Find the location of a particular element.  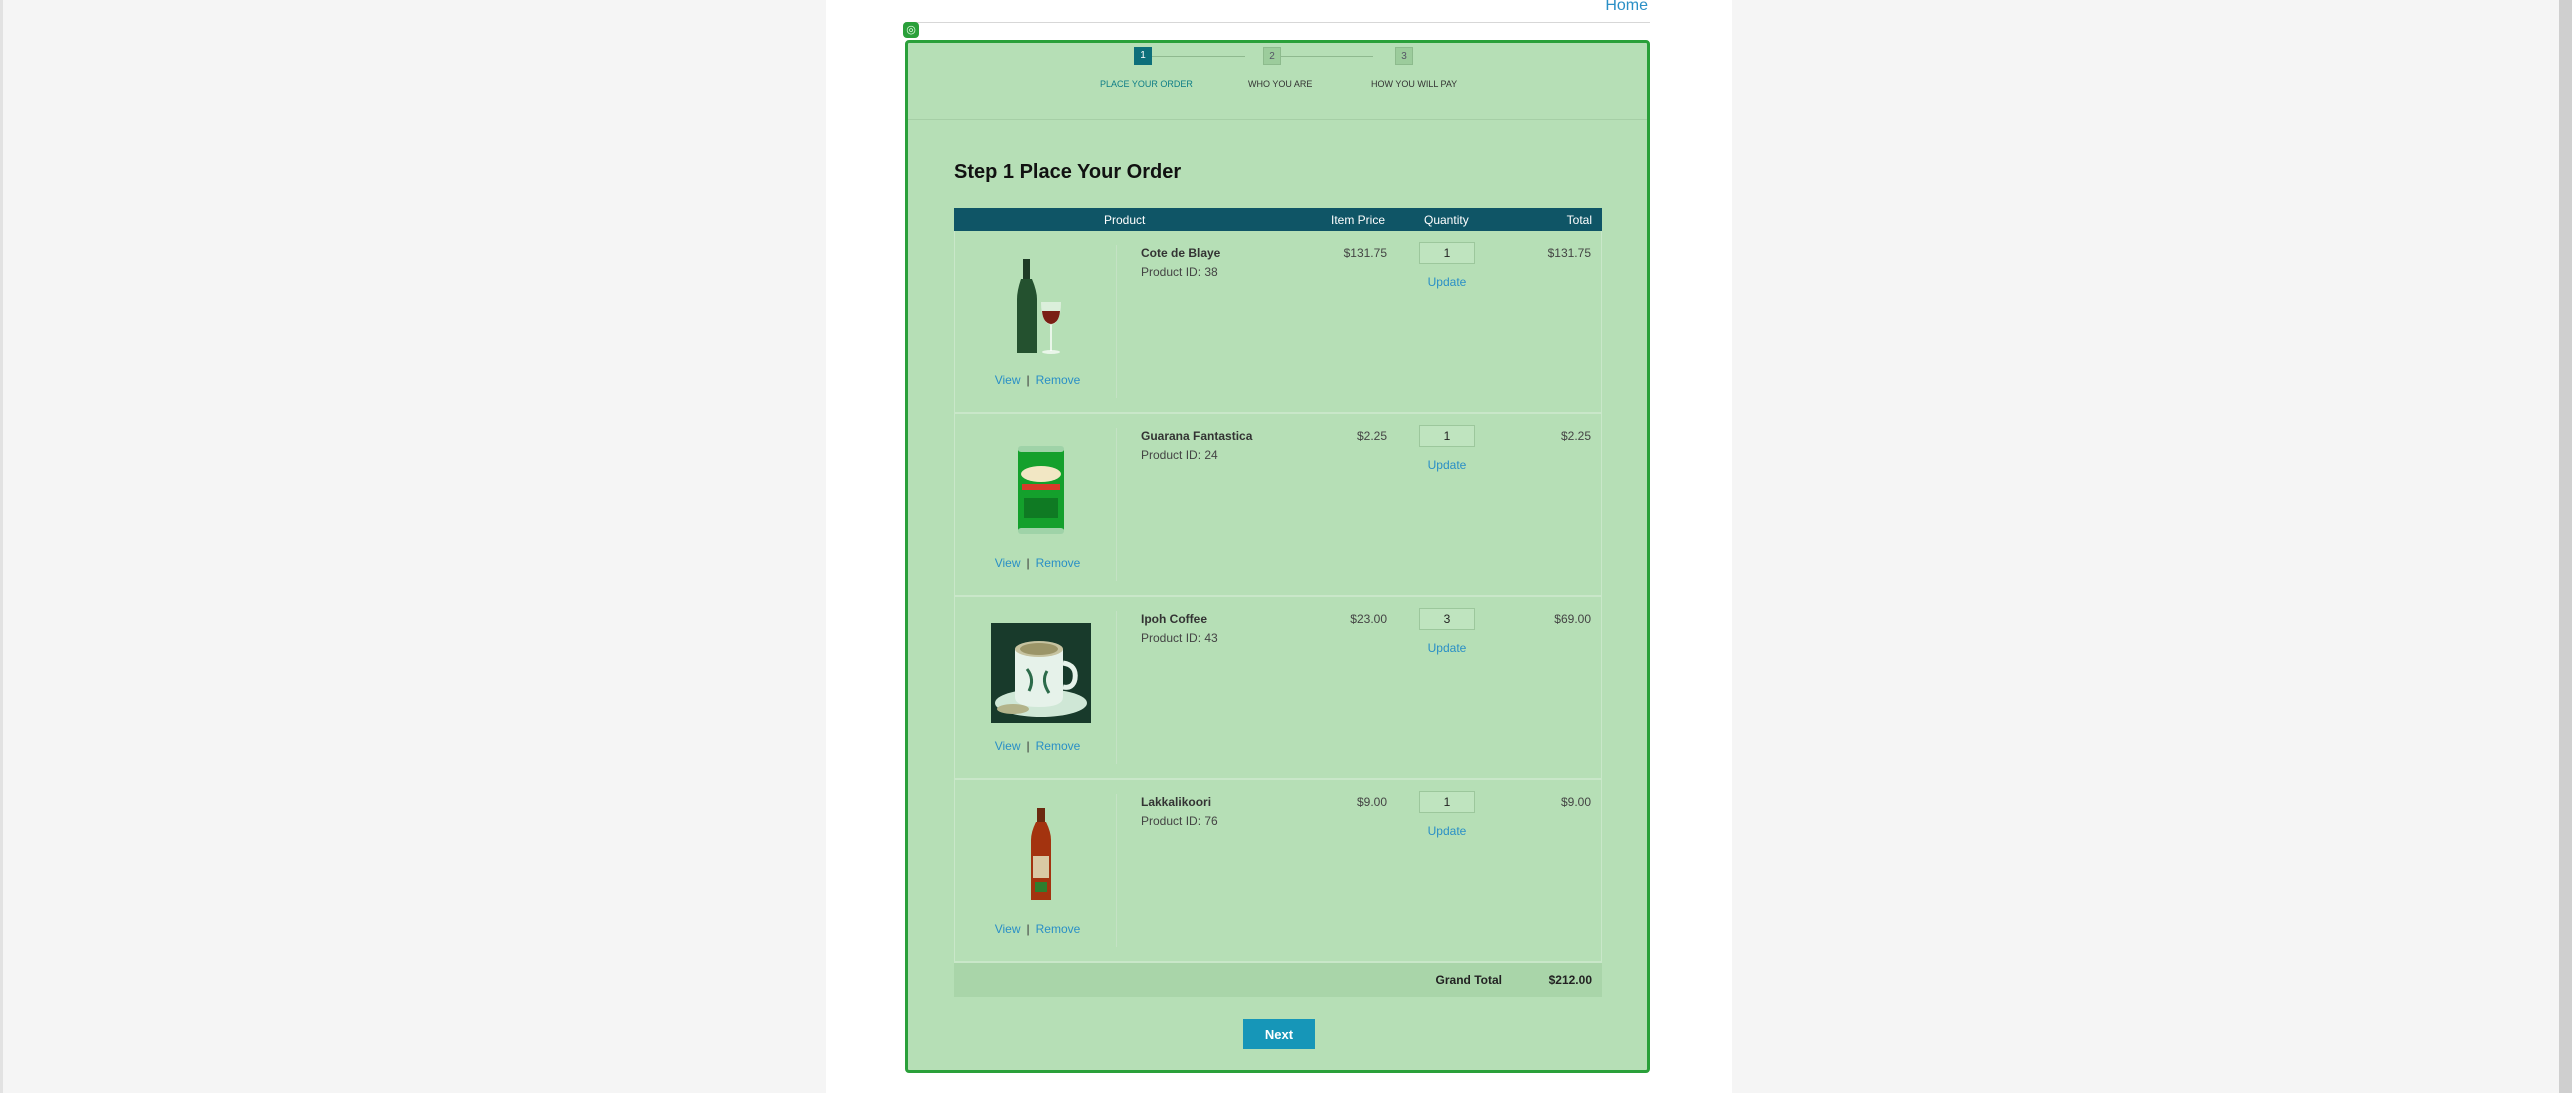

line-total: $69.00 is located at coordinates (1572, 619).